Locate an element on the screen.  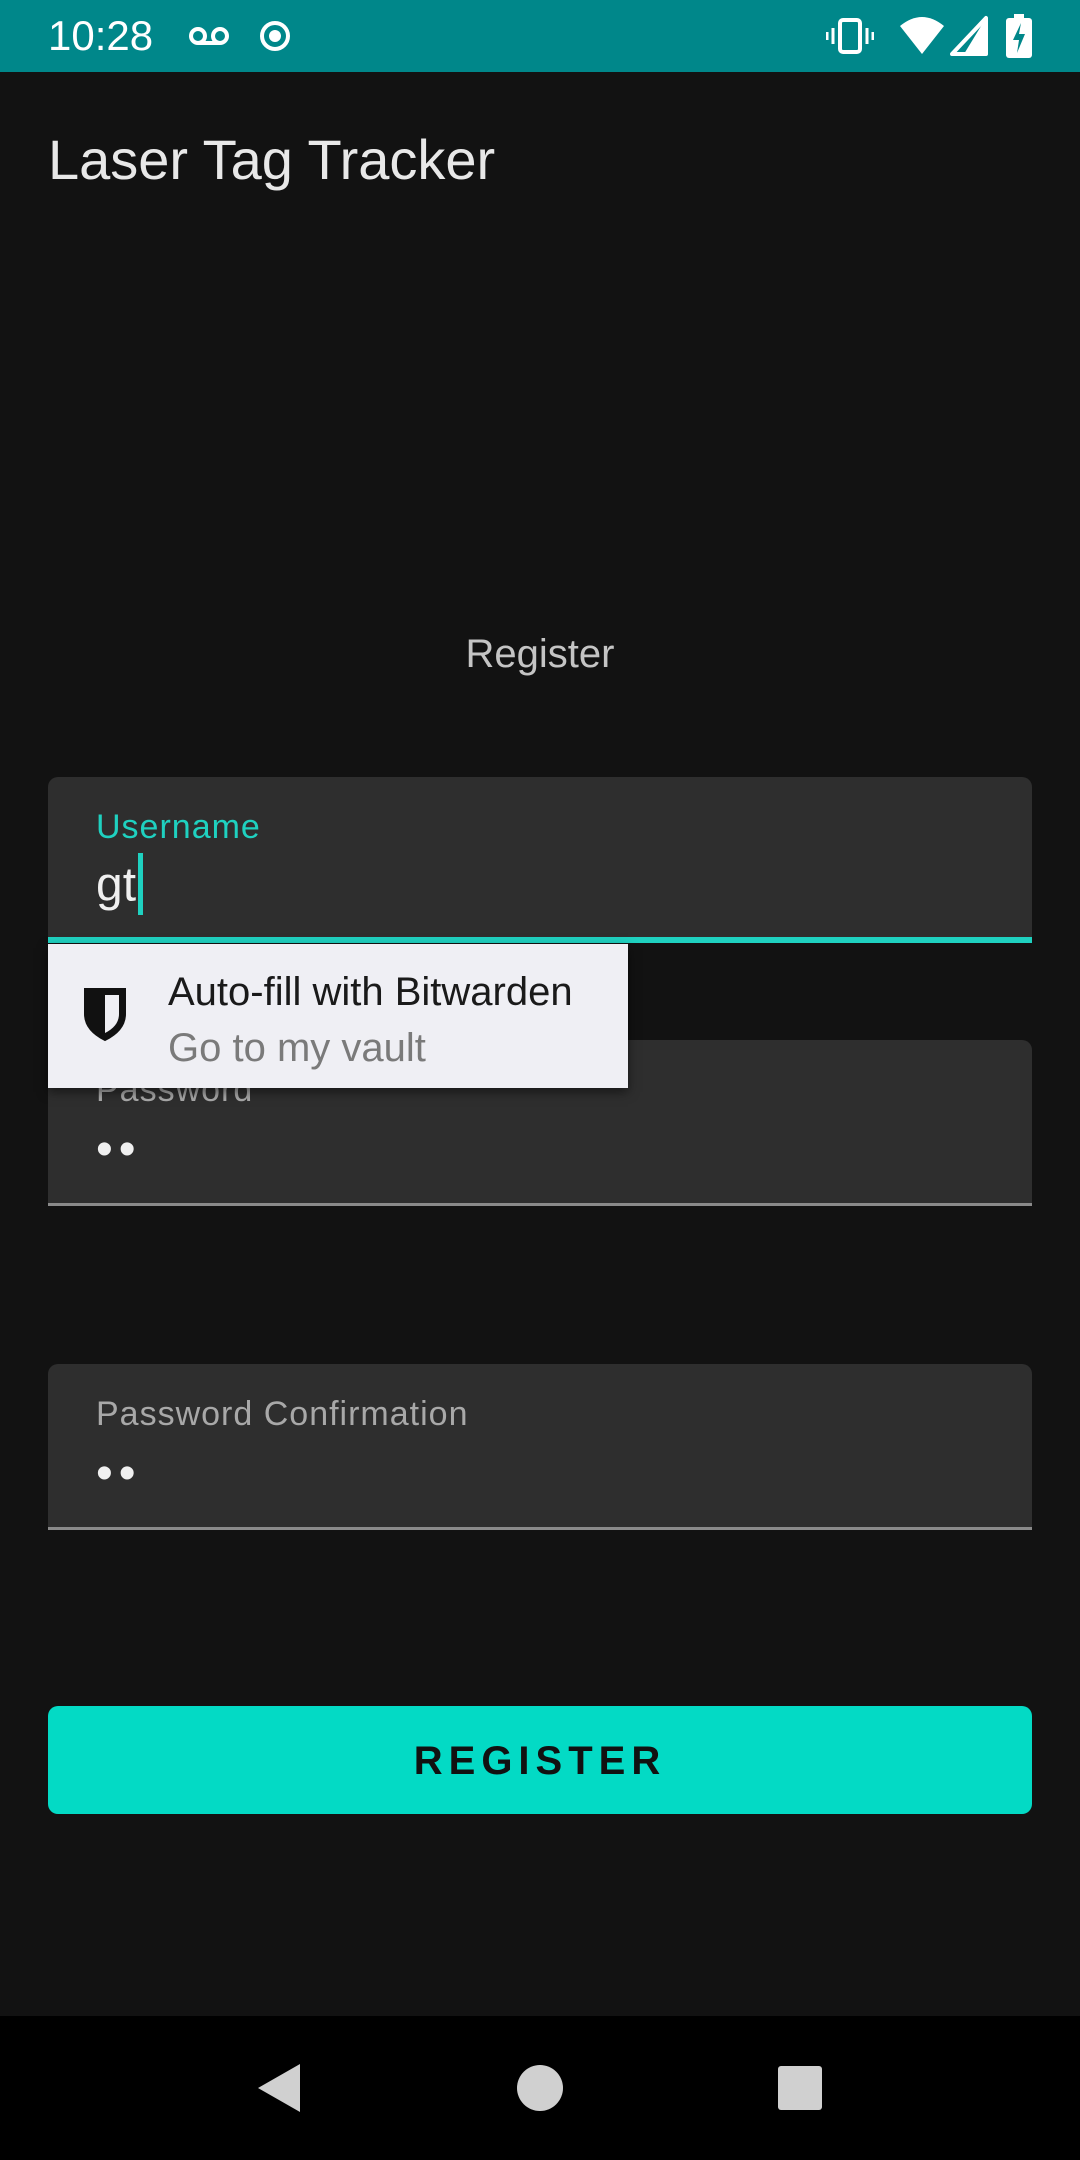
status-bar: 10:28 is located at coordinates (540, 36).